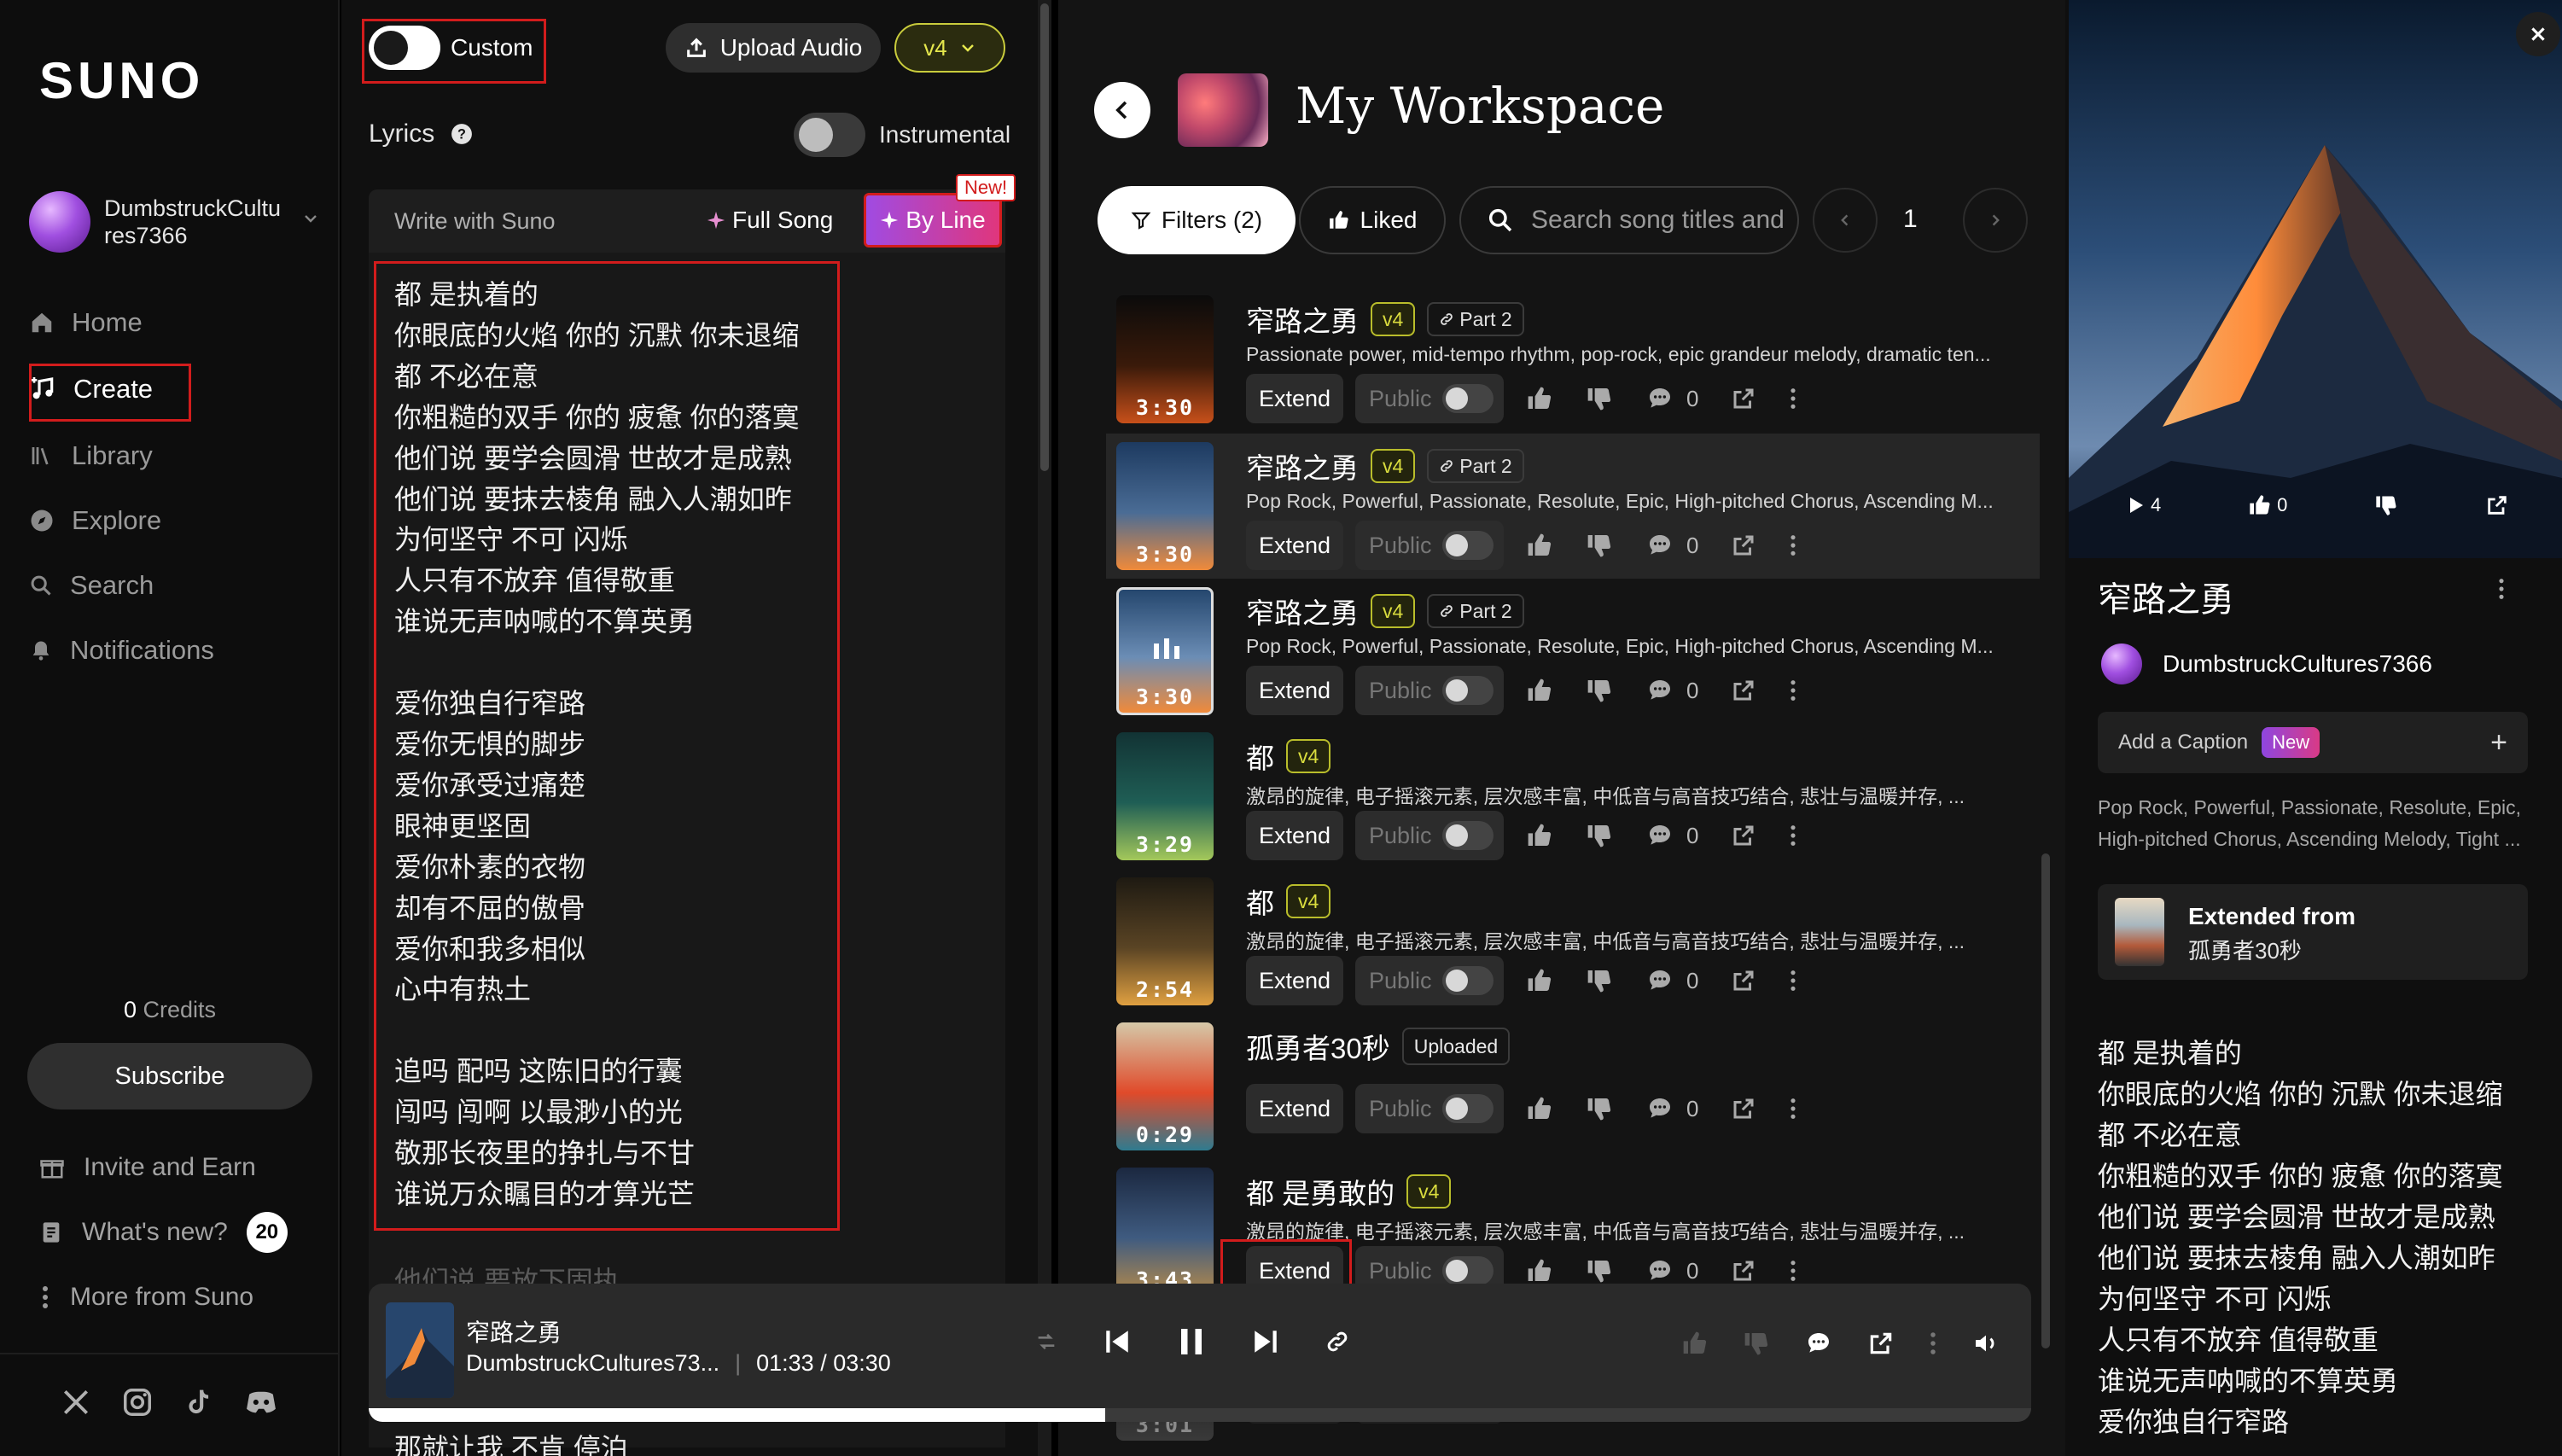 This screenshot has height=1456, width=2562. Describe the element at coordinates (174, 222) in the screenshot. I see `user-profile: DumbstruckCultures7366` at that location.